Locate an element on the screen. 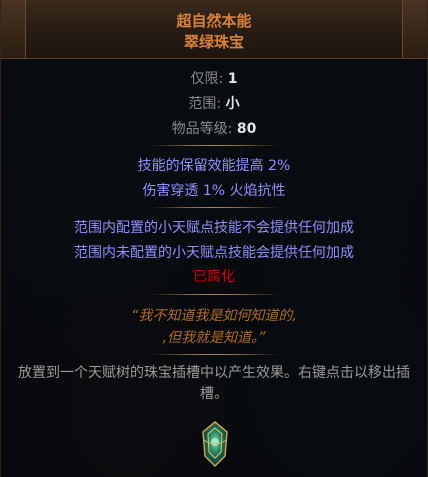 The height and width of the screenshot is (477, 428). radius-label: 范围: is located at coordinates (205, 104).